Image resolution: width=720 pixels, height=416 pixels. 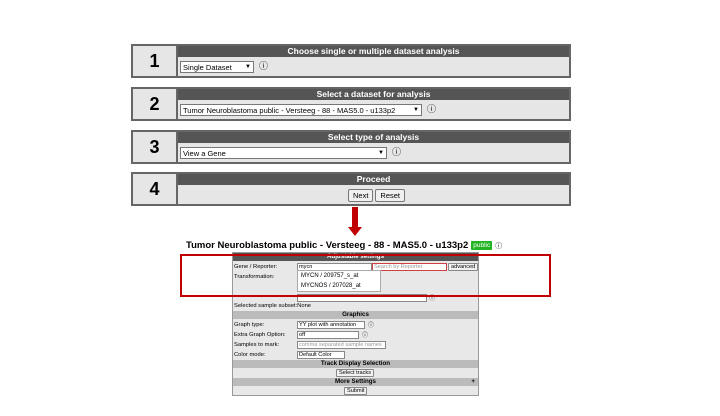 What do you see at coordinates (249, 325) in the screenshot?
I see `graph-type-label: Graph type:` at bounding box center [249, 325].